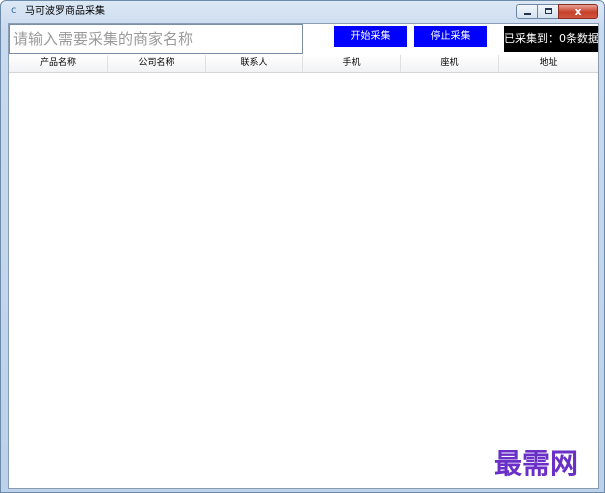 The image size is (605, 493). I want to click on merchant-name-input, so click(156, 39).